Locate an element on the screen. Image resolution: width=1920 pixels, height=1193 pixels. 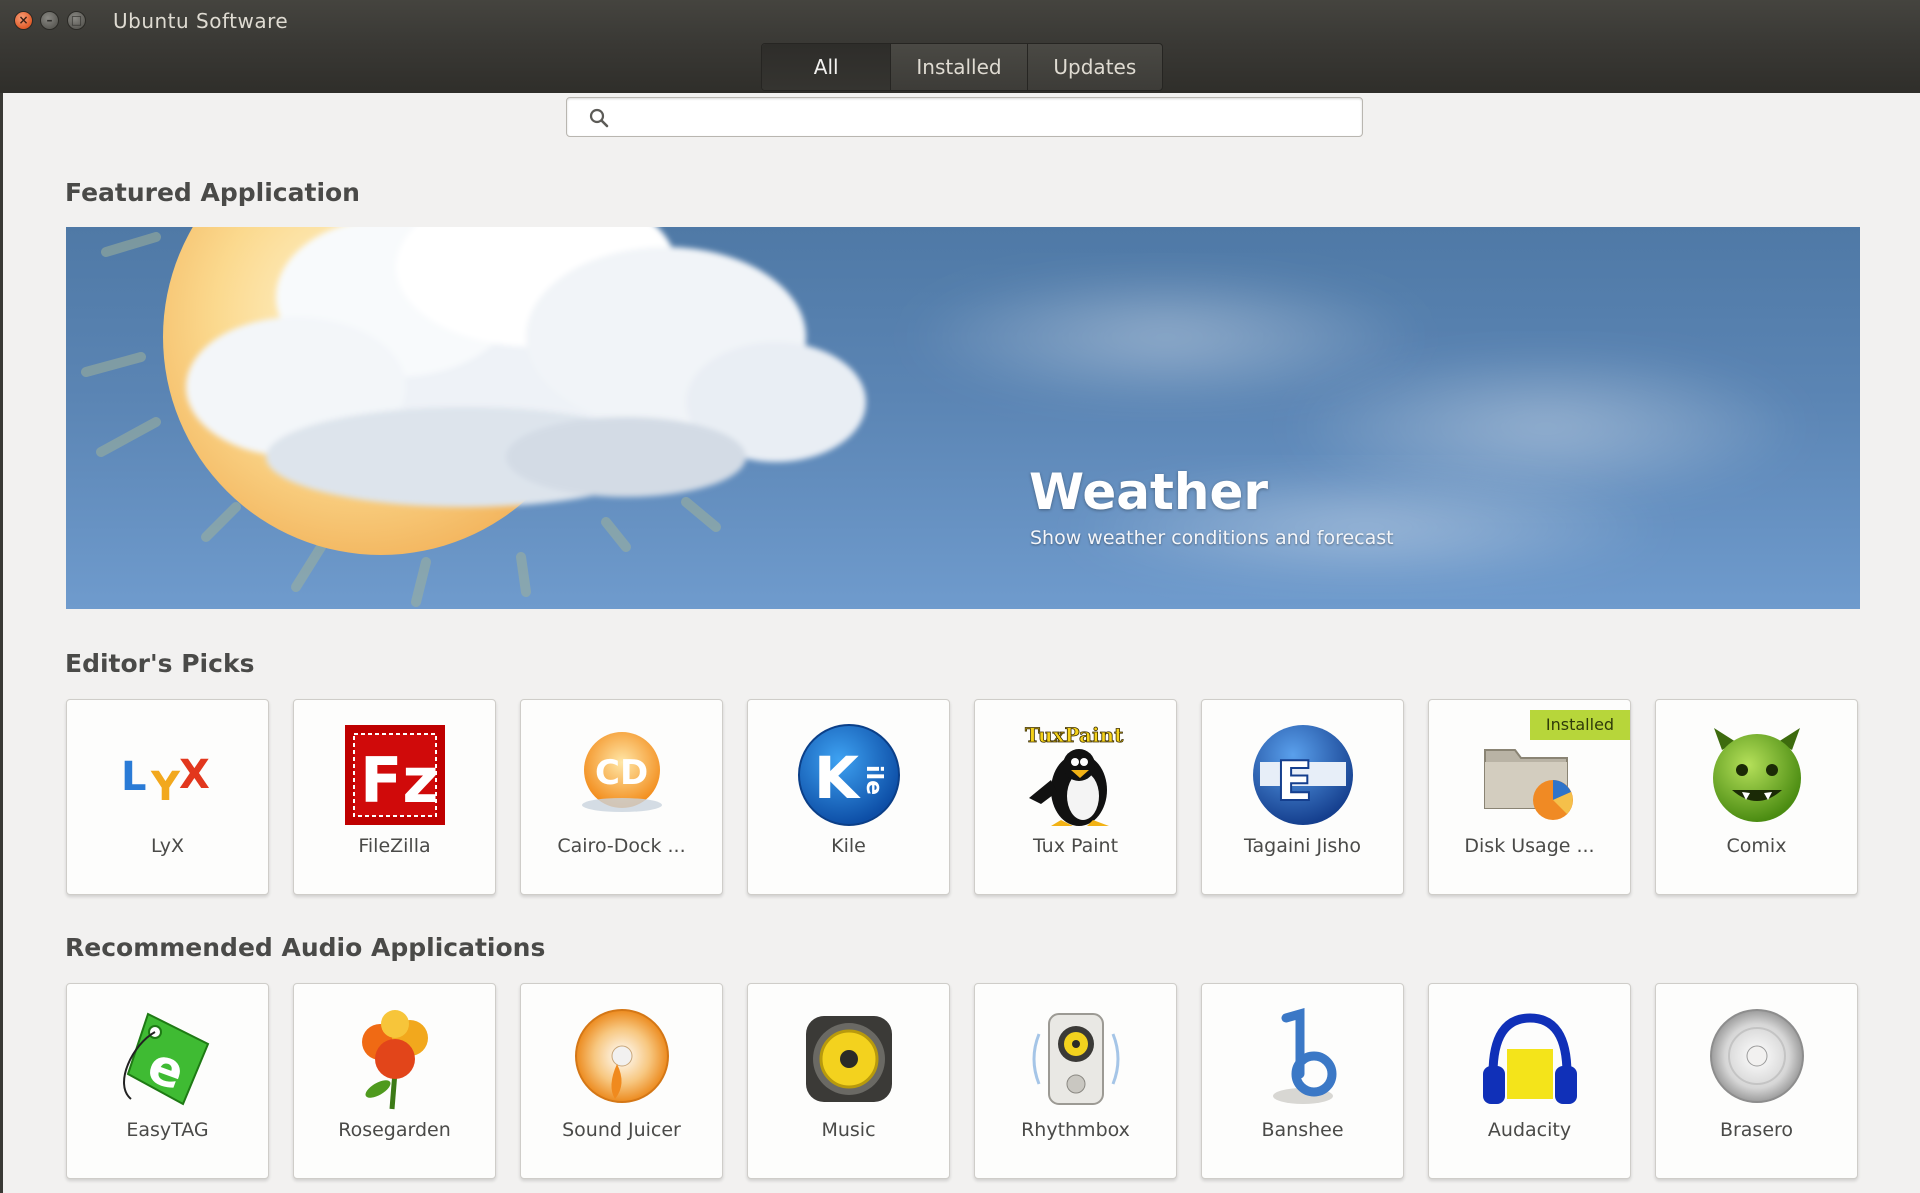
tab-updates: Updates is located at coordinates (1095, 67).